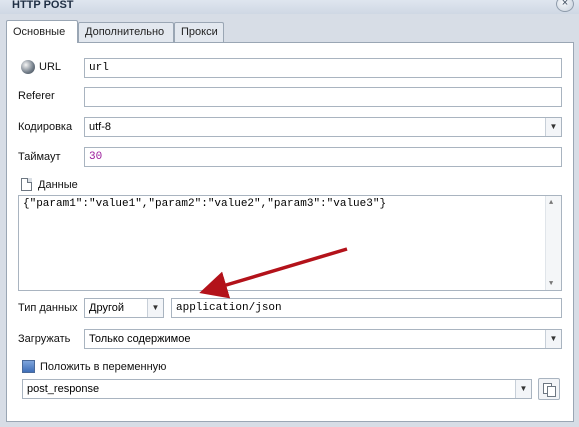  I want to click on variable-value: post_response, so click(63, 389).